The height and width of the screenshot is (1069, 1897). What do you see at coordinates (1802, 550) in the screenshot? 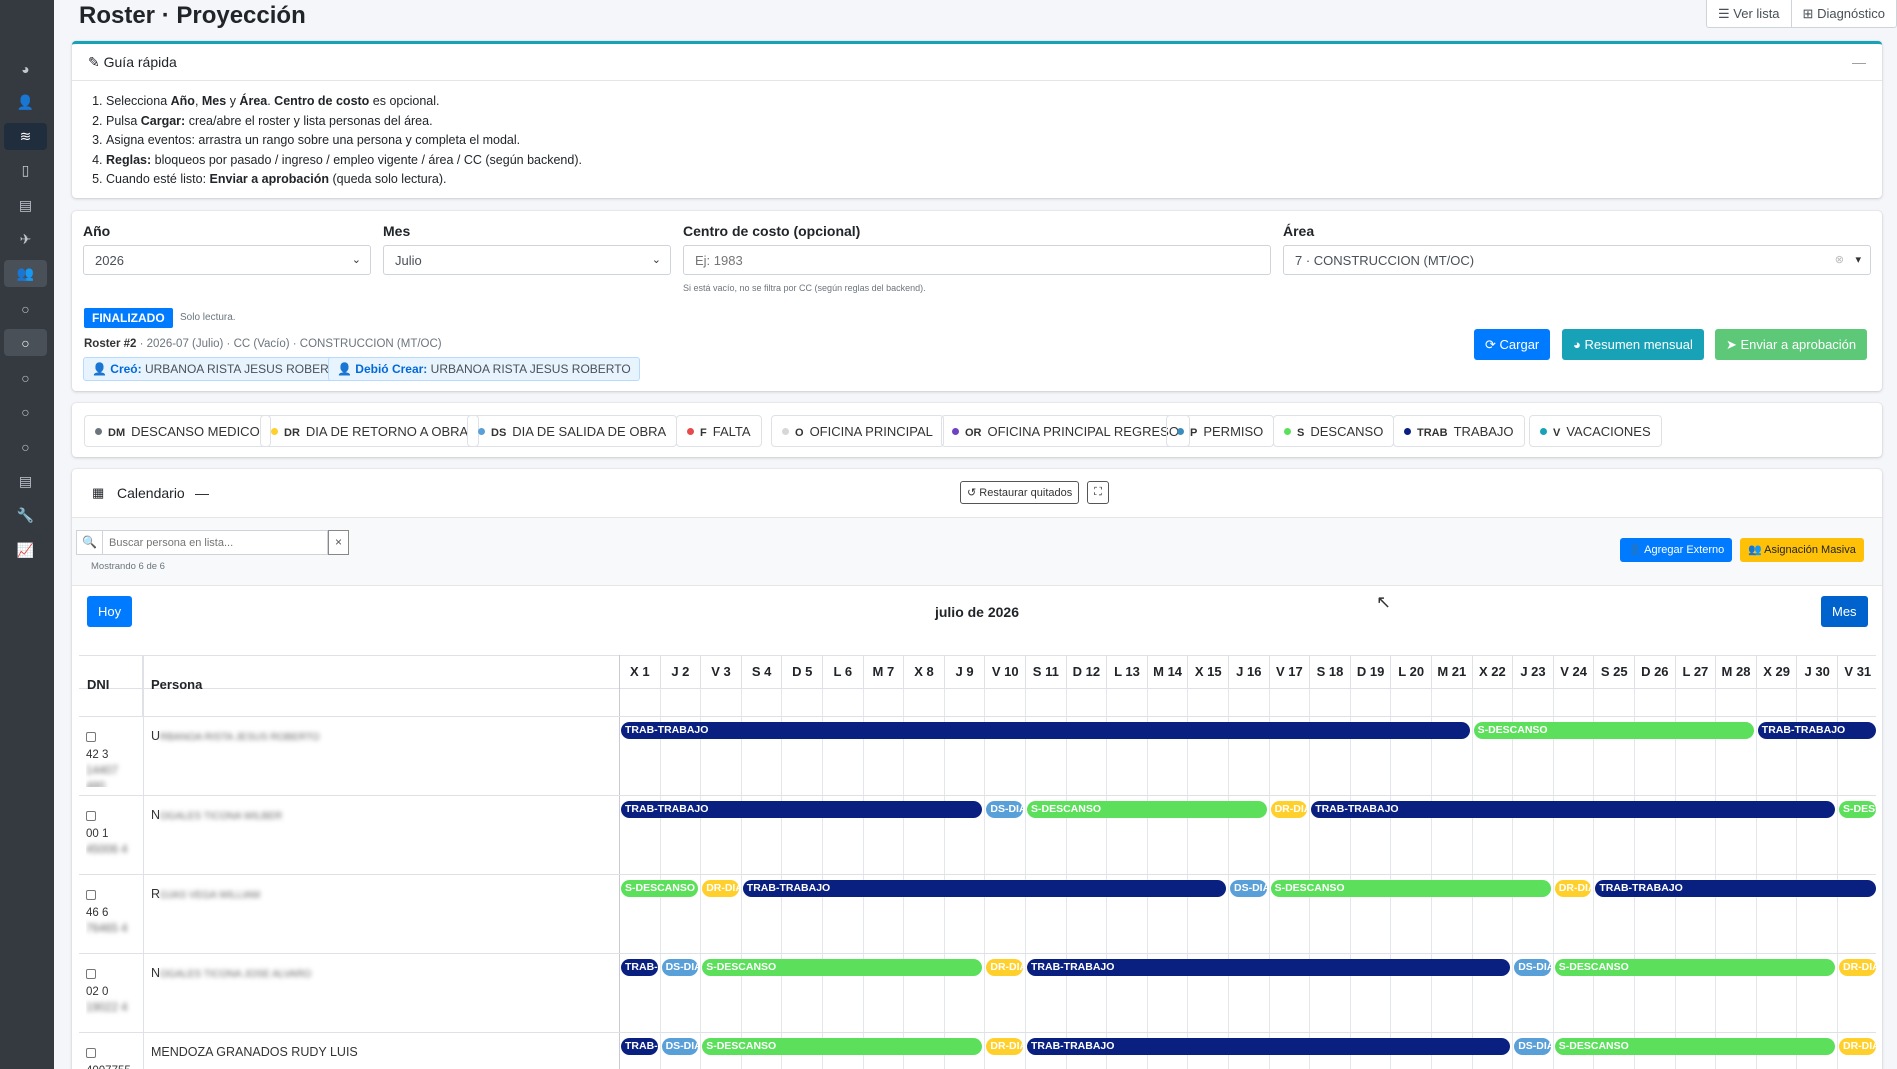
I see `bulk-assign-button: 👥 Asignación Masiva` at bounding box center [1802, 550].